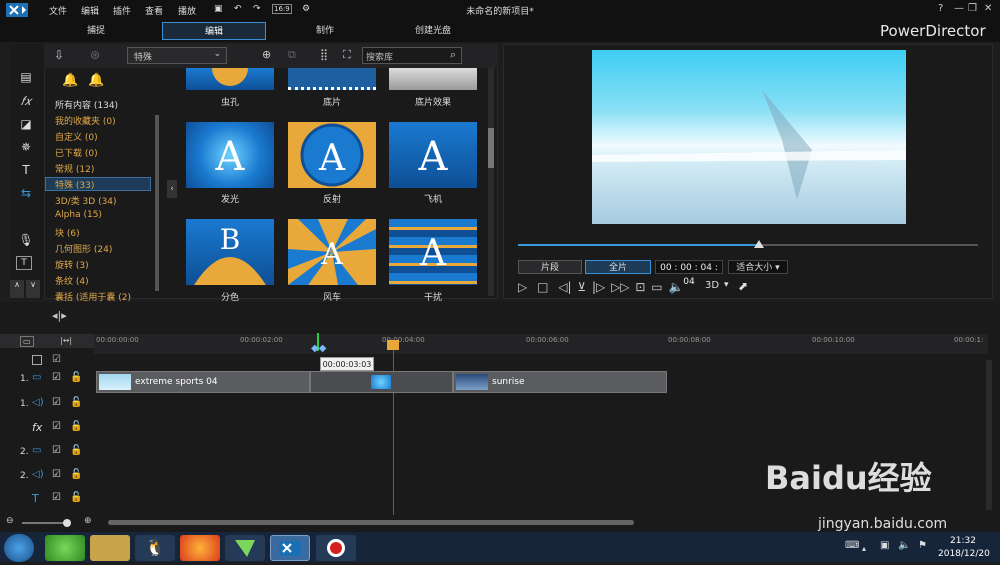 The width and height of the screenshot is (1000, 565). I want to click on transition-thumb: B, so click(230, 252).